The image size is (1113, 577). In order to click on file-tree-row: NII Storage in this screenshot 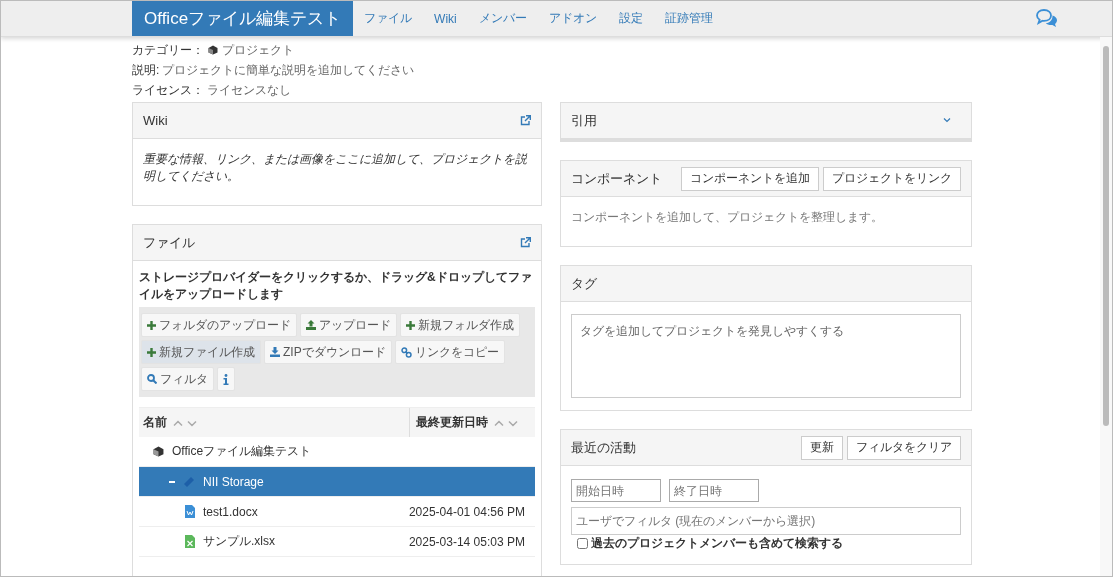, I will do `click(337, 482)`.